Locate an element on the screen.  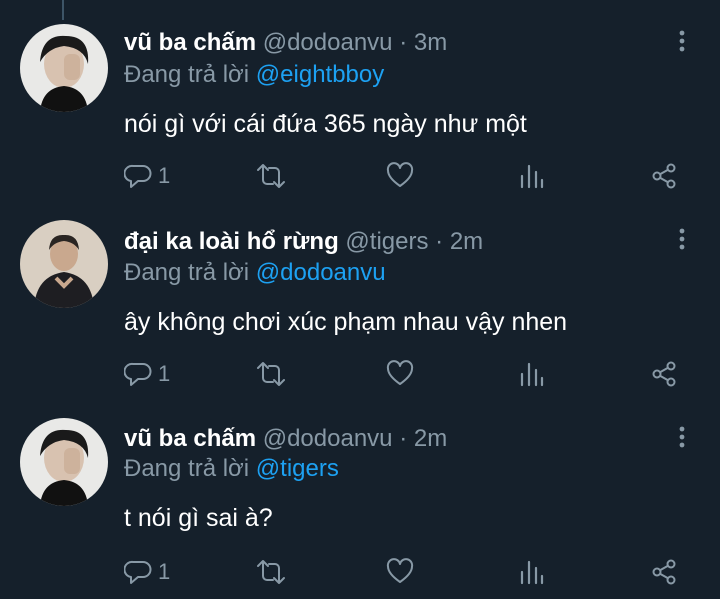
tweet-header: vũ ba chấm @dodoanvu · 3m is located at coordinates (285, 43).